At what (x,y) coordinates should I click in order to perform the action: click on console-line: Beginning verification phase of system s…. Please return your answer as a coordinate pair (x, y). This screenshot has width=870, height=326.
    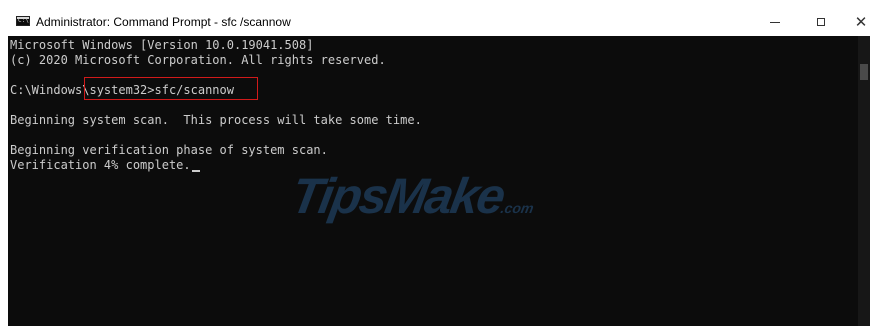
    Looking at the image, I should click on (169, 150).